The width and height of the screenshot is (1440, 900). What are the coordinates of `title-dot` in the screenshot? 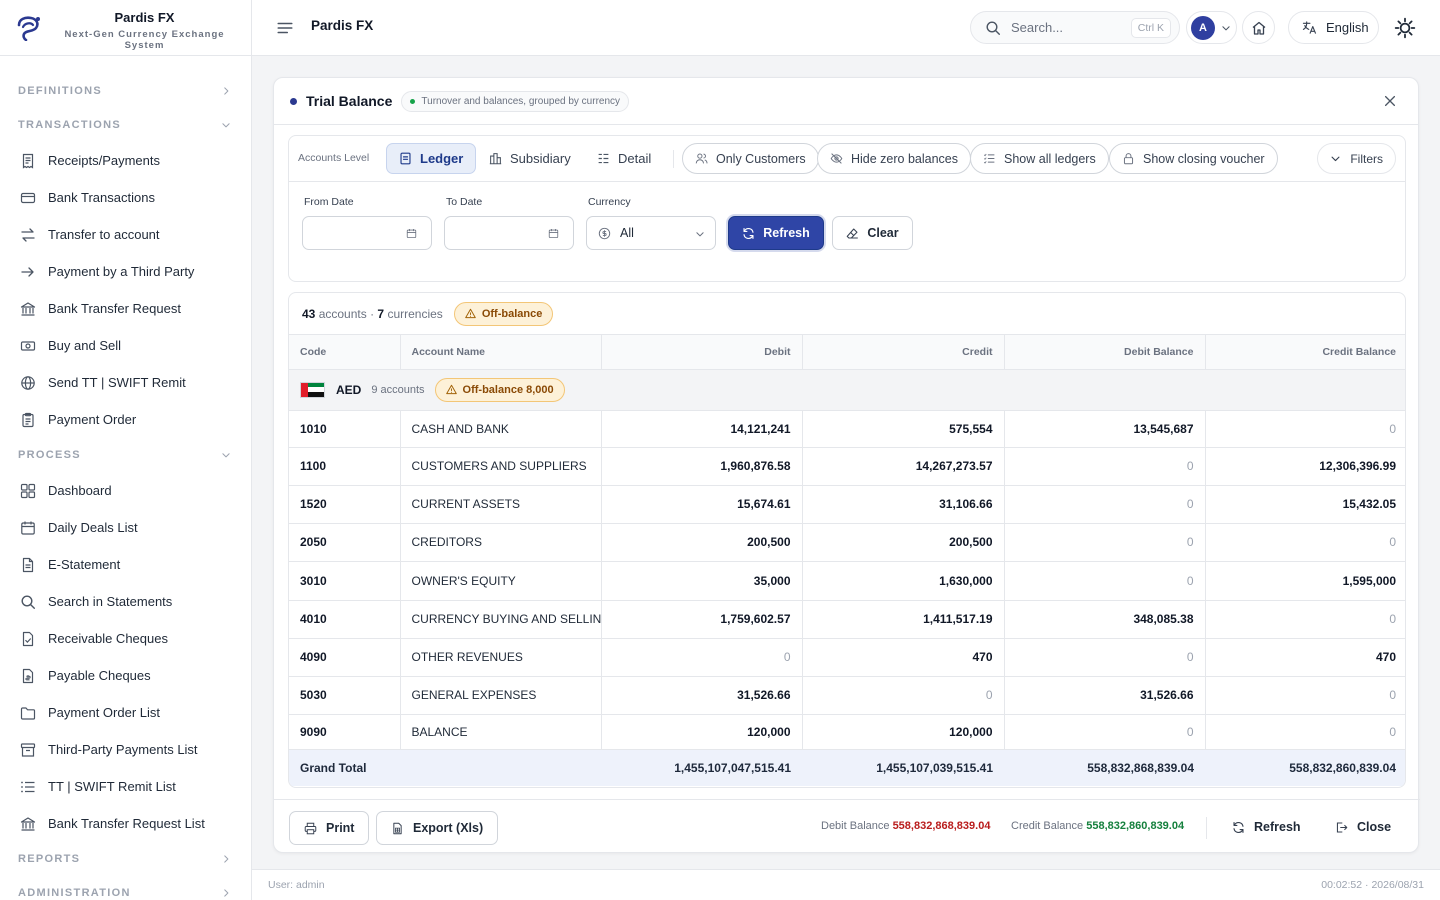 It's located at (293, 101).